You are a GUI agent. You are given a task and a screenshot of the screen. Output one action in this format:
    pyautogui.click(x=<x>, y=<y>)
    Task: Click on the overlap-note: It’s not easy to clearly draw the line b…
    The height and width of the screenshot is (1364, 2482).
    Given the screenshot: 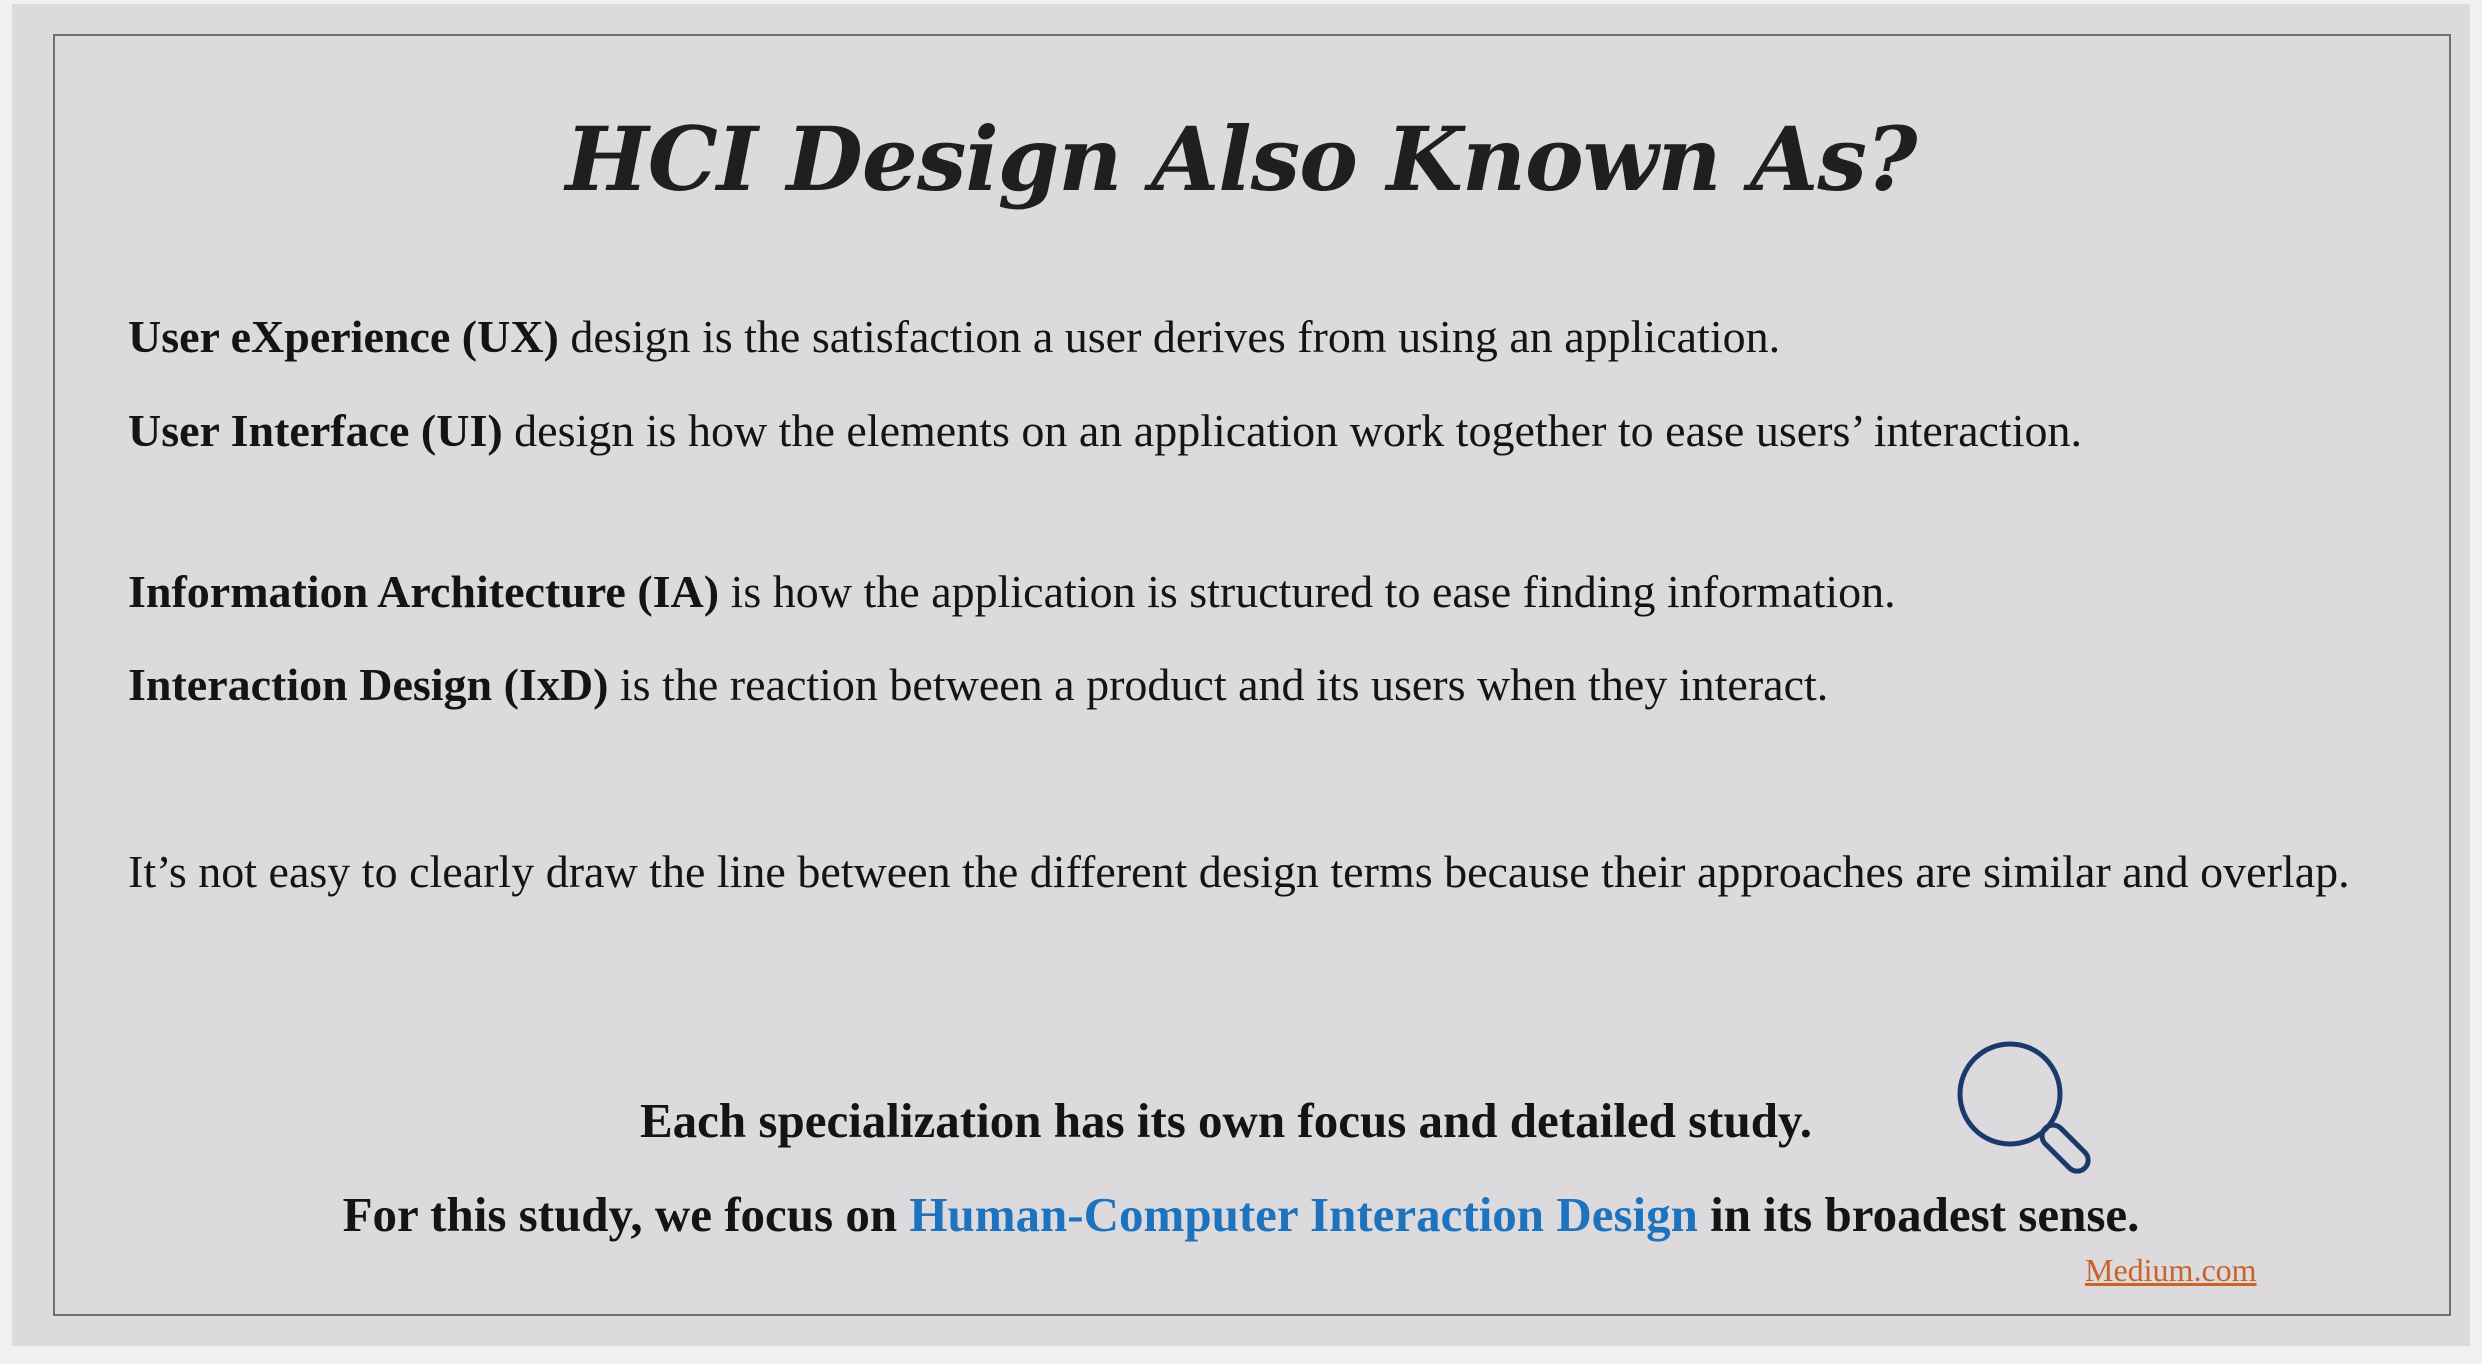 What is the action you would take?
    pyautogui.click(x=1239, y=871)
    